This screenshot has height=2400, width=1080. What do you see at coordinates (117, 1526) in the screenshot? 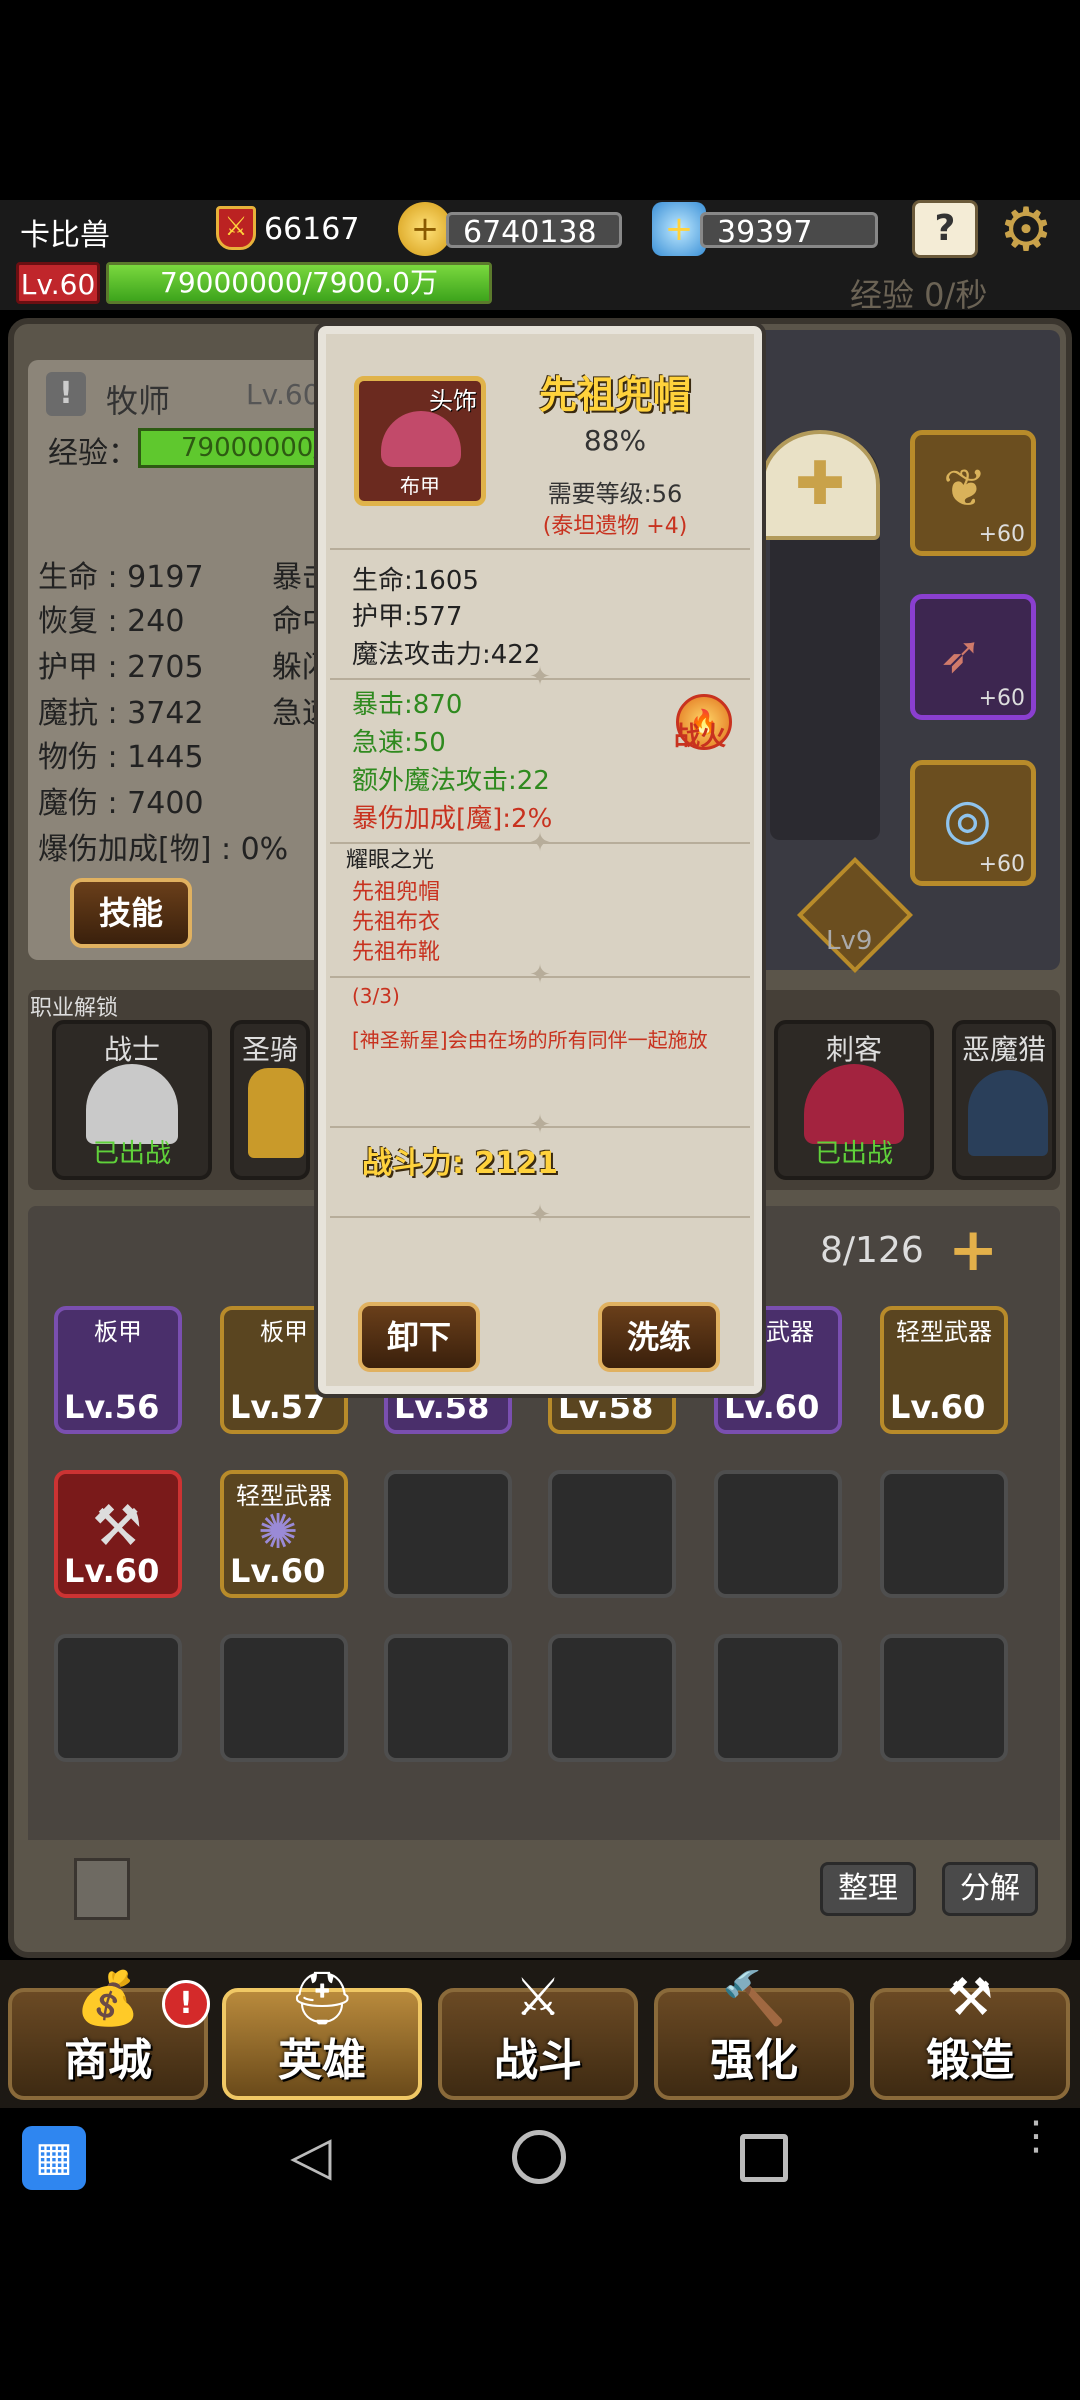
I see `axe-icon: ⚒` at bounding box center [117, 1526].